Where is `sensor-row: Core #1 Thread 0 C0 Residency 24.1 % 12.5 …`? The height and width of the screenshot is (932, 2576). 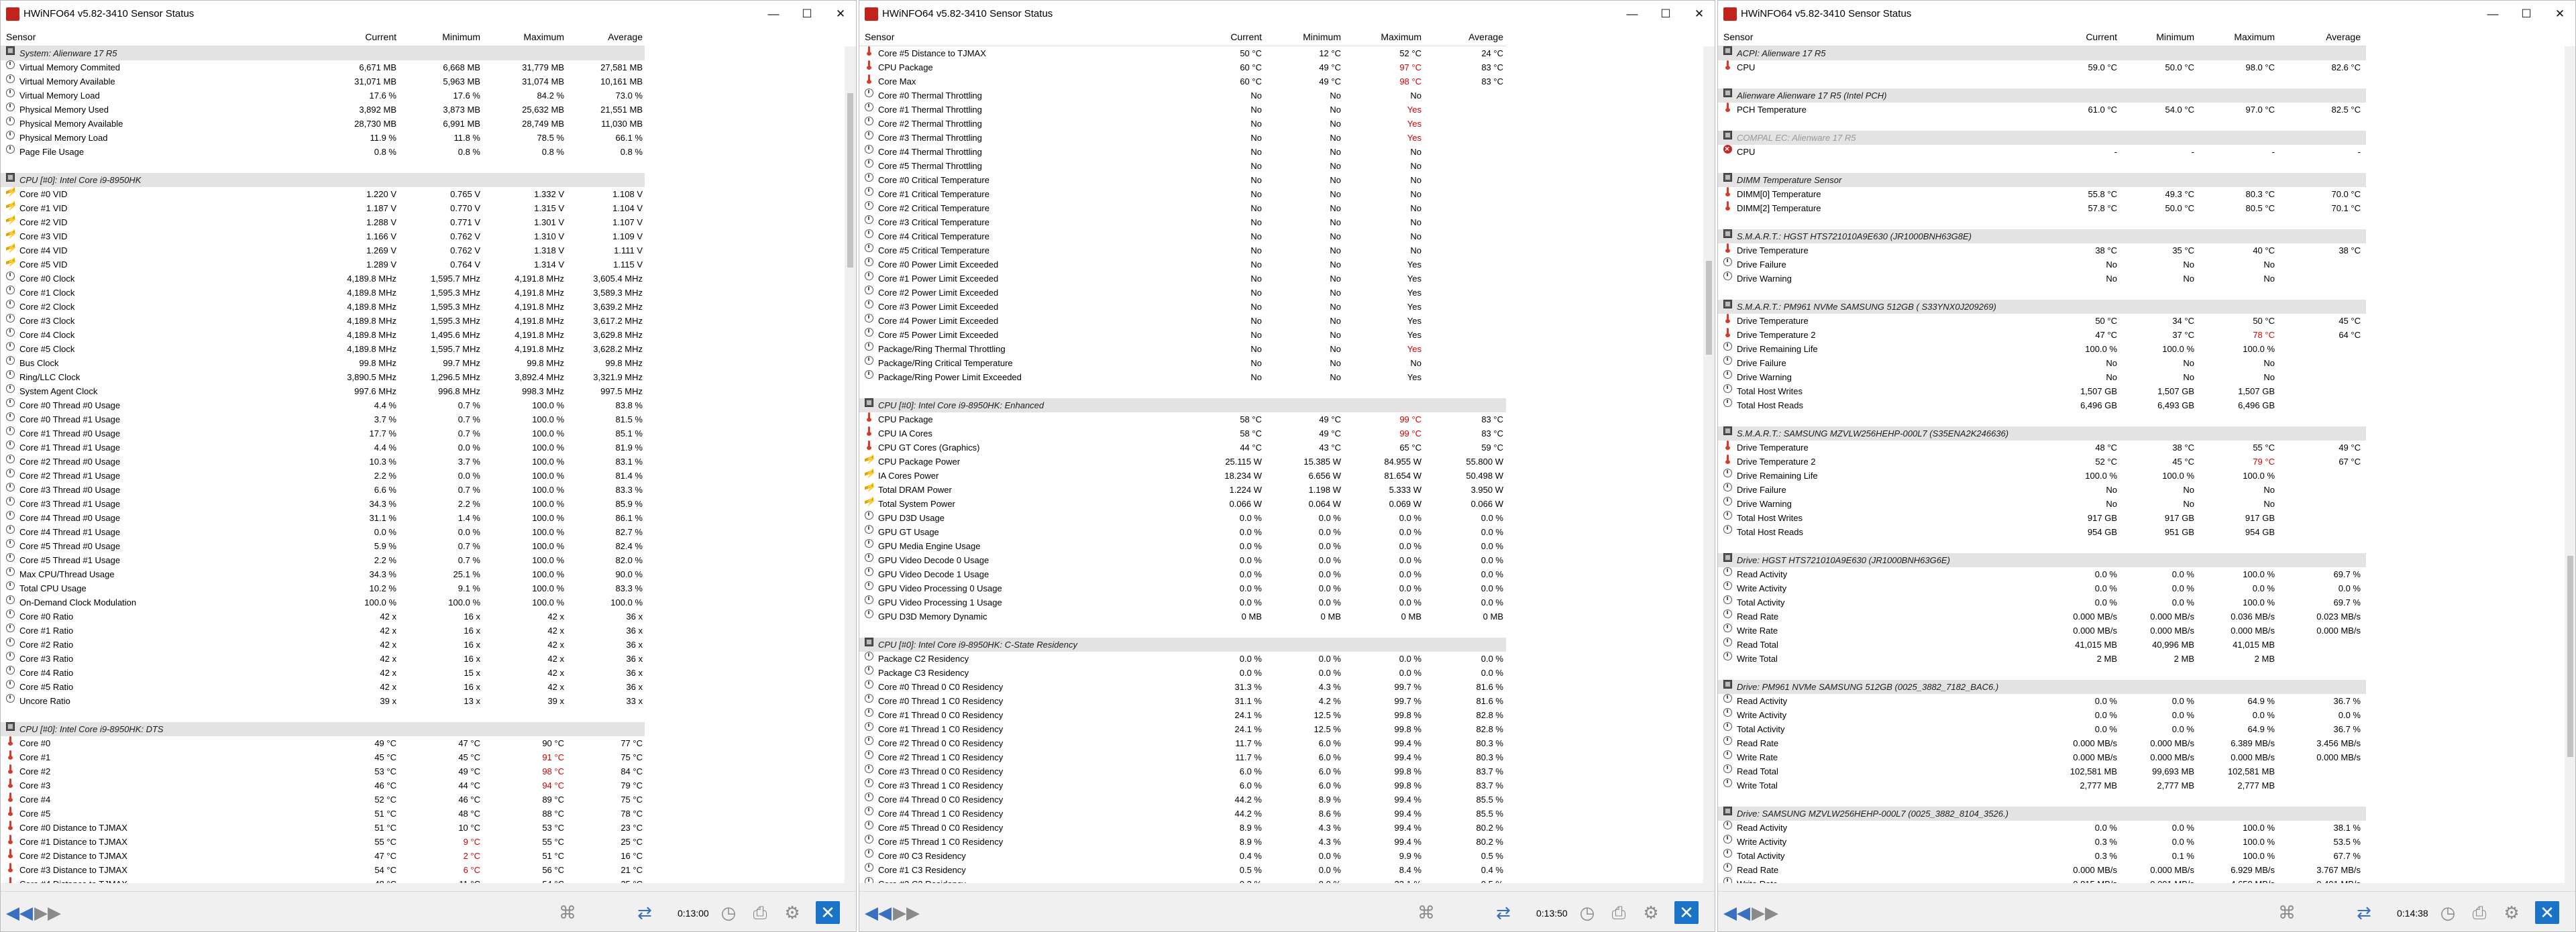
sensor-row: Core #1 Thread 0 C0 Residency 24.1 % 12.5 … is located at coordinates (1182, 715).